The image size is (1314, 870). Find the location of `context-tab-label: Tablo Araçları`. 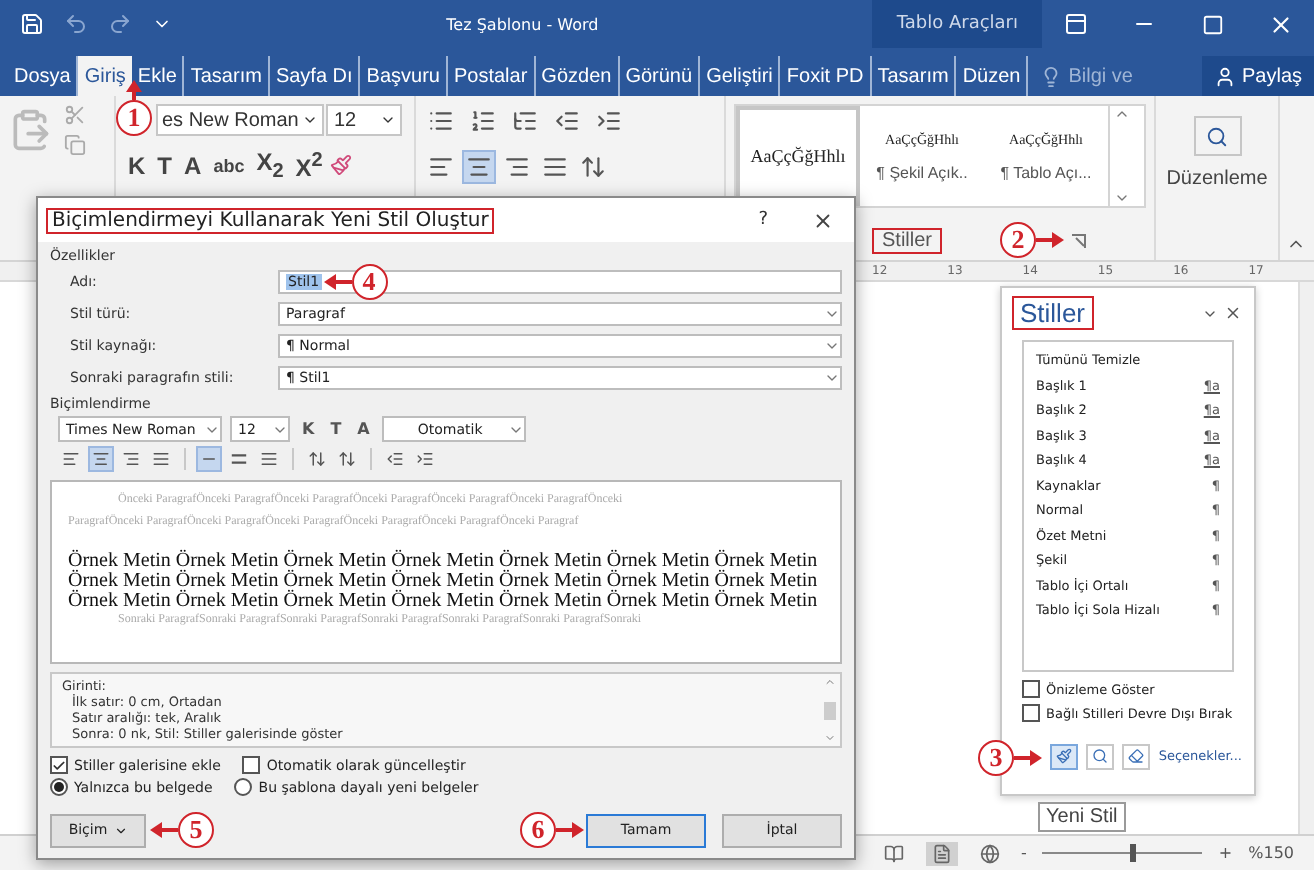

context-tab-label: Tablo Araçları is located at coordinates (957, 24).